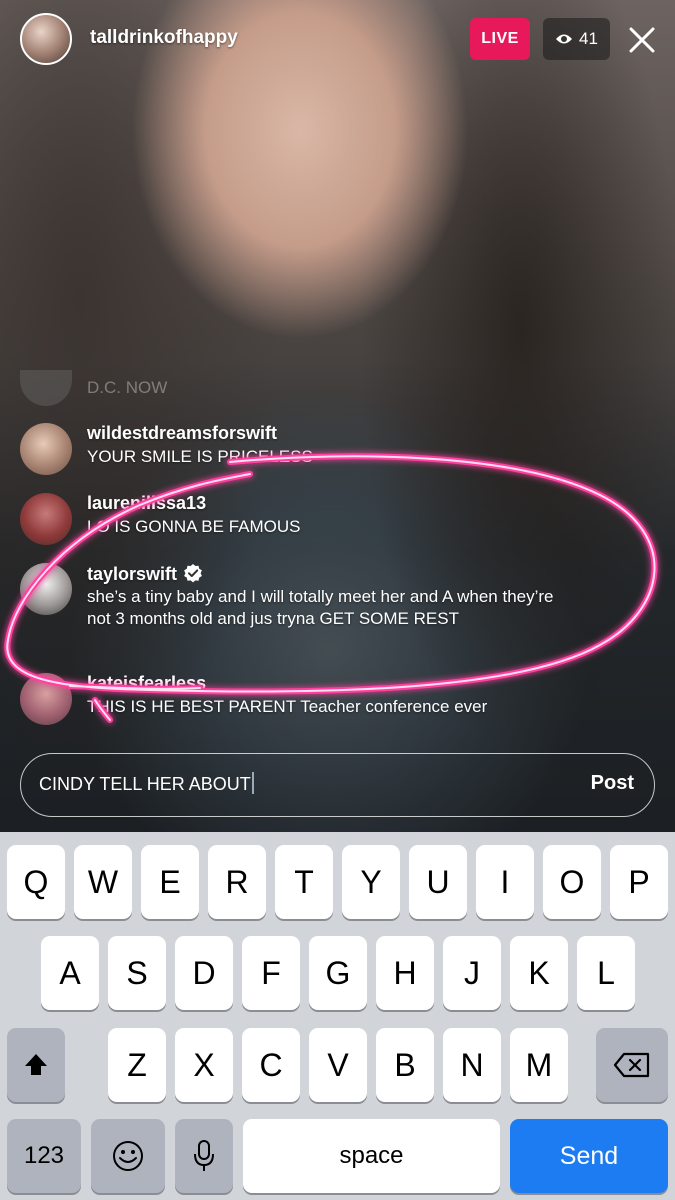 The height and width of the screenshot is (1200, 675). I want to click on key-d: D, so click(204, 973).